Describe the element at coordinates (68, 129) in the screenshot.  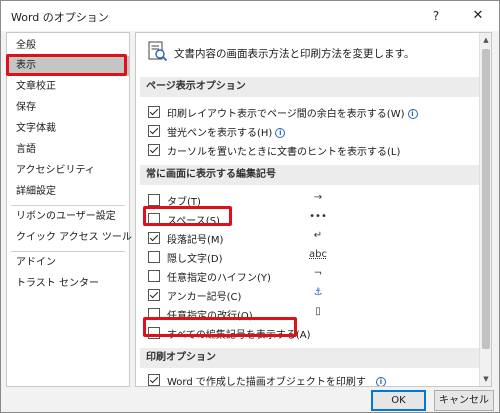
I see `sidebar-item-typography: 文字体裁` at that location.